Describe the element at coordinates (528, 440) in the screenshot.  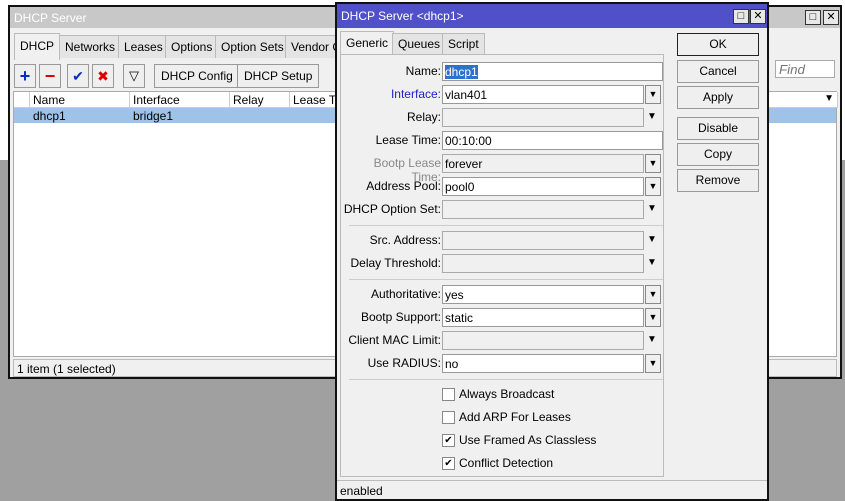
I see `use-framed-as-classless-label: Use Framed As Classless` at that location.